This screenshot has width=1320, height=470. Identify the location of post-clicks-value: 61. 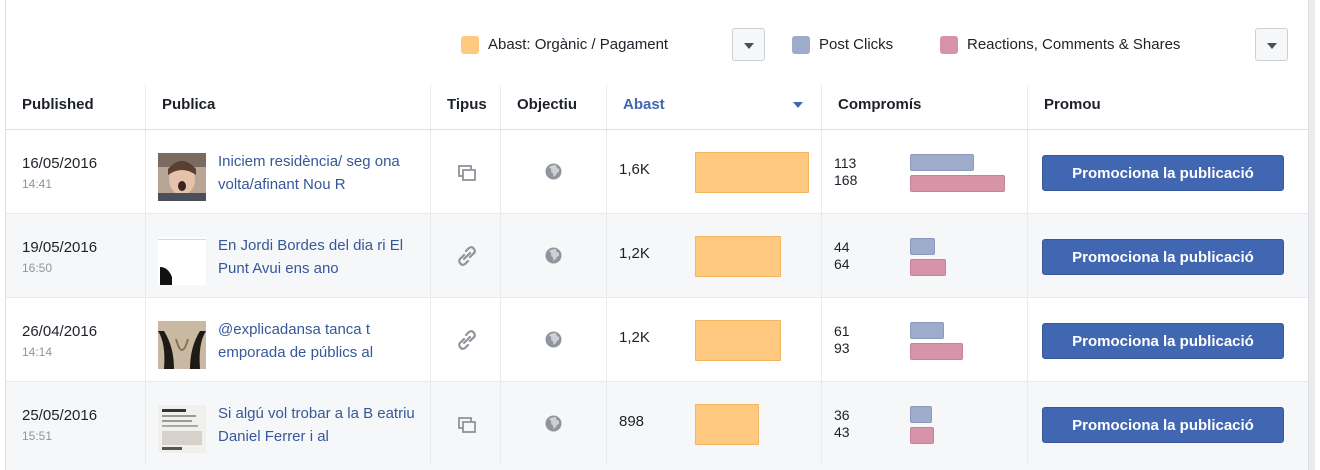
(842, 331).